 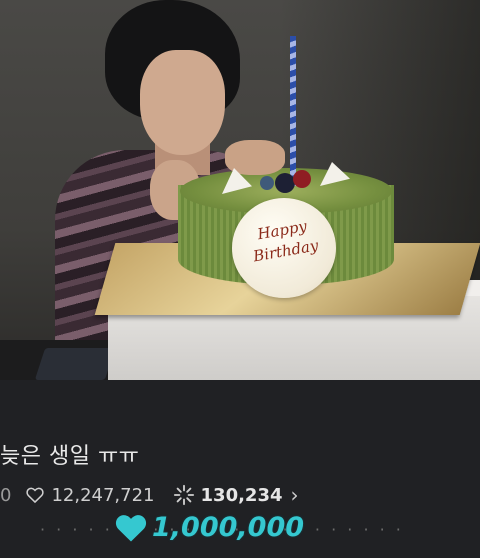 I want to click on post-stats-row: 0 12,247,721 130,234 ›, so click(x=240, y=495).